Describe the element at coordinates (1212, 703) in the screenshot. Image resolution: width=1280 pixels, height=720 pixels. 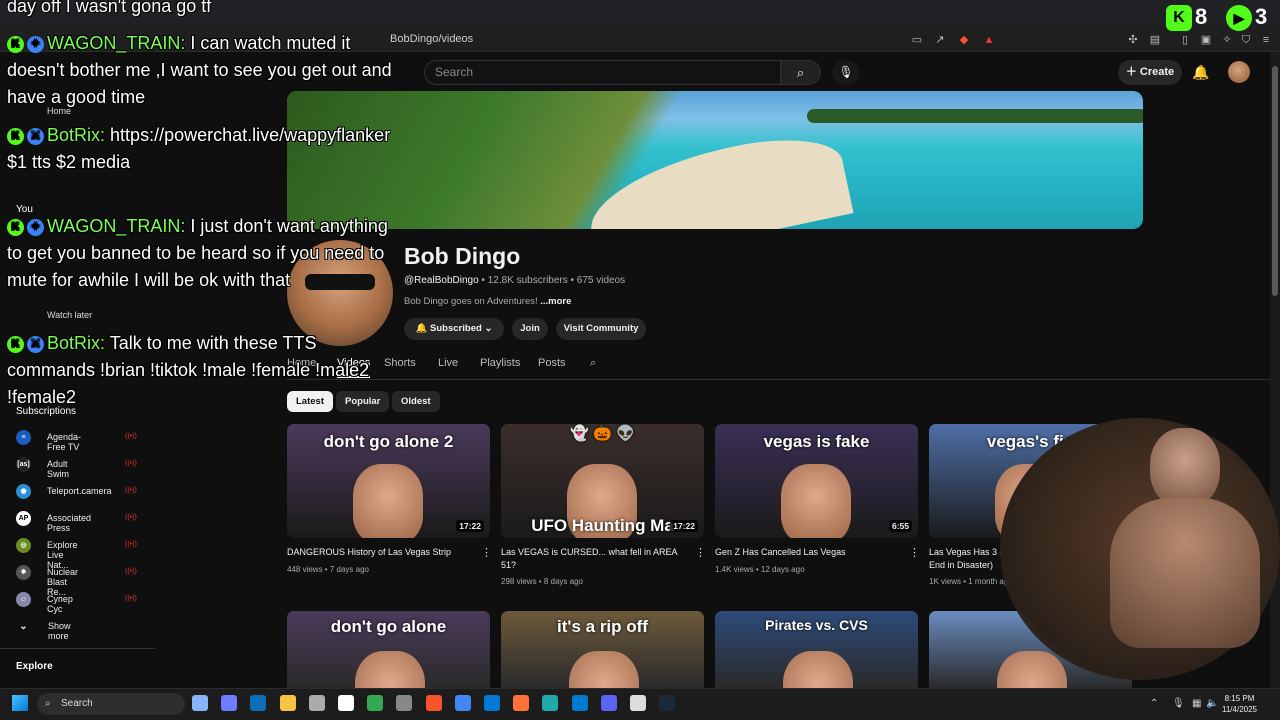
I see `volume-icon: 🔈` at that location.